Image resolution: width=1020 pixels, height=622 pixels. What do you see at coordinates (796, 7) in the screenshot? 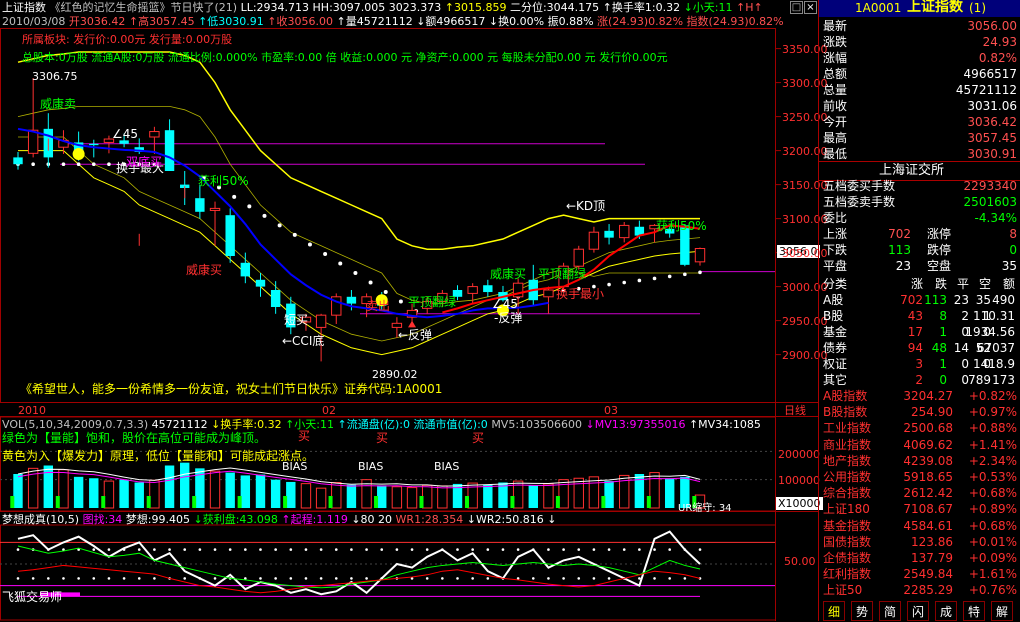
I see `maximize-button: □` at bounding box center [796, 7].